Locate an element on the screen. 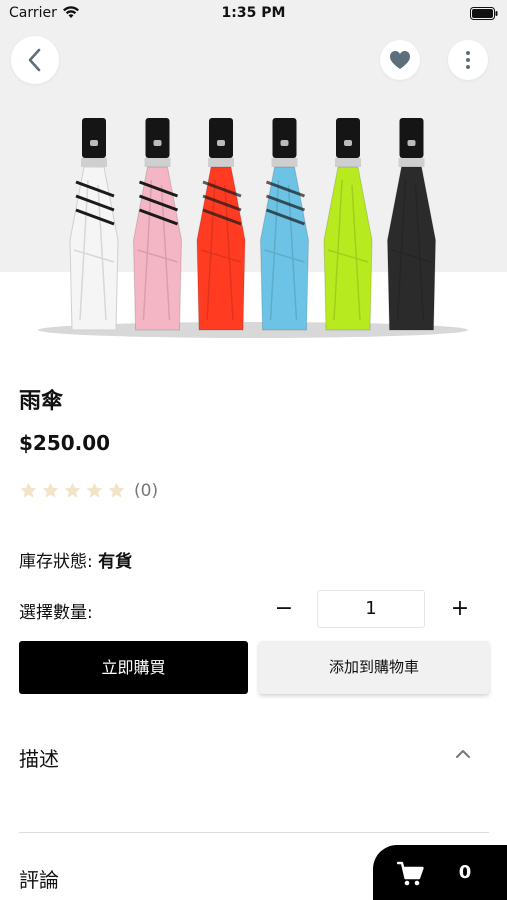 The width and height of the screenshot is (507, 900). add-to-cart-button: 添加到購物車 is located at coordinates (374, 667).